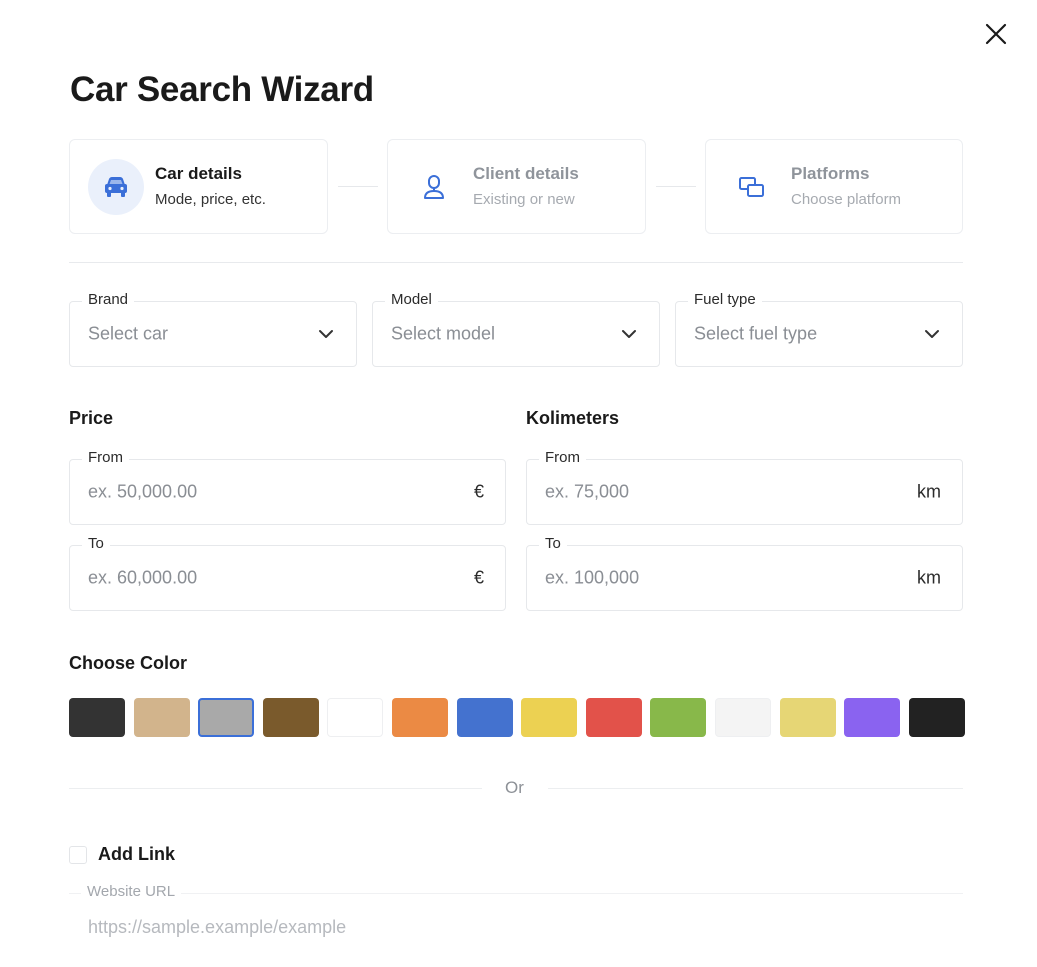  What do you see at coordinates (573, 418) in the screenshot?
I see `kilometers-heading: Kolimeters` at bounding box center [573, 418].